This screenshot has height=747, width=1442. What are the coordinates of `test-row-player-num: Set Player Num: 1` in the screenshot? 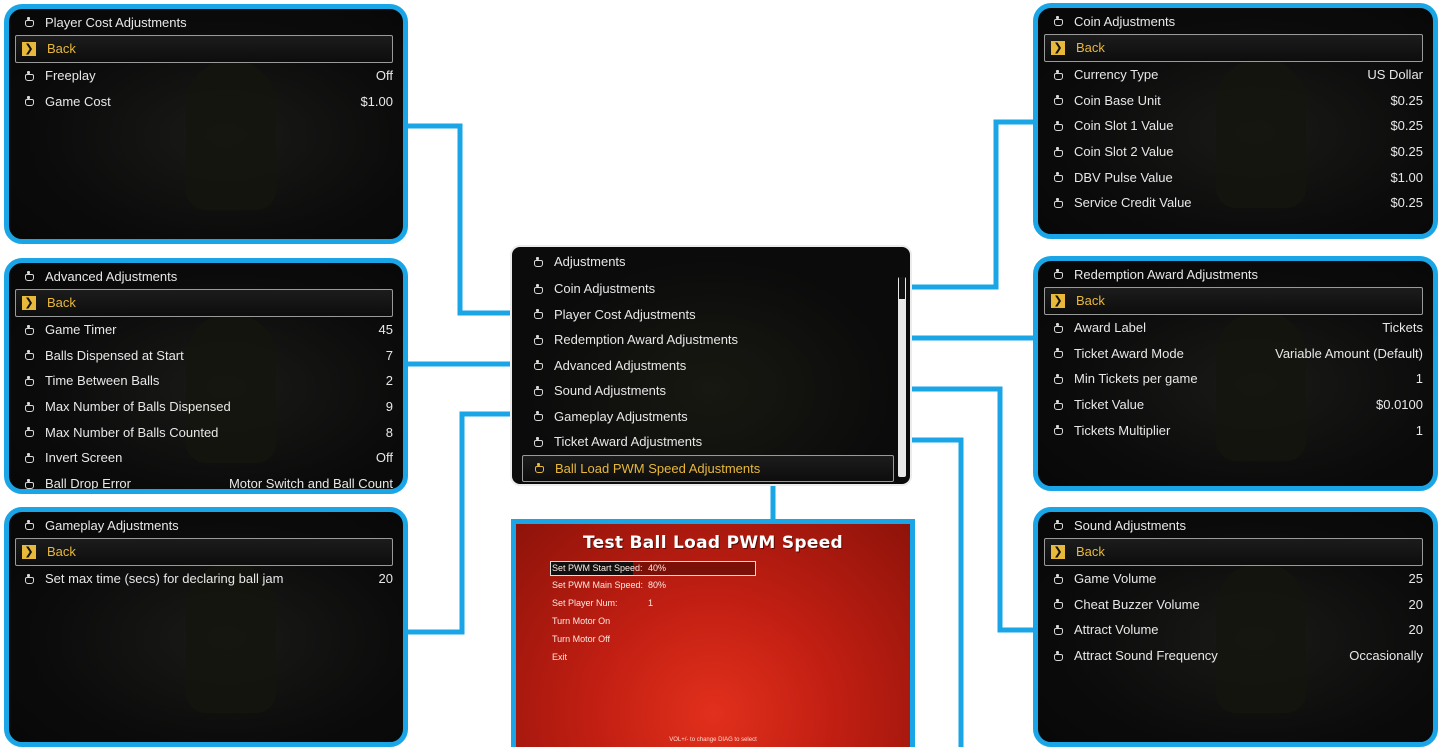 It's located at (602, 603).